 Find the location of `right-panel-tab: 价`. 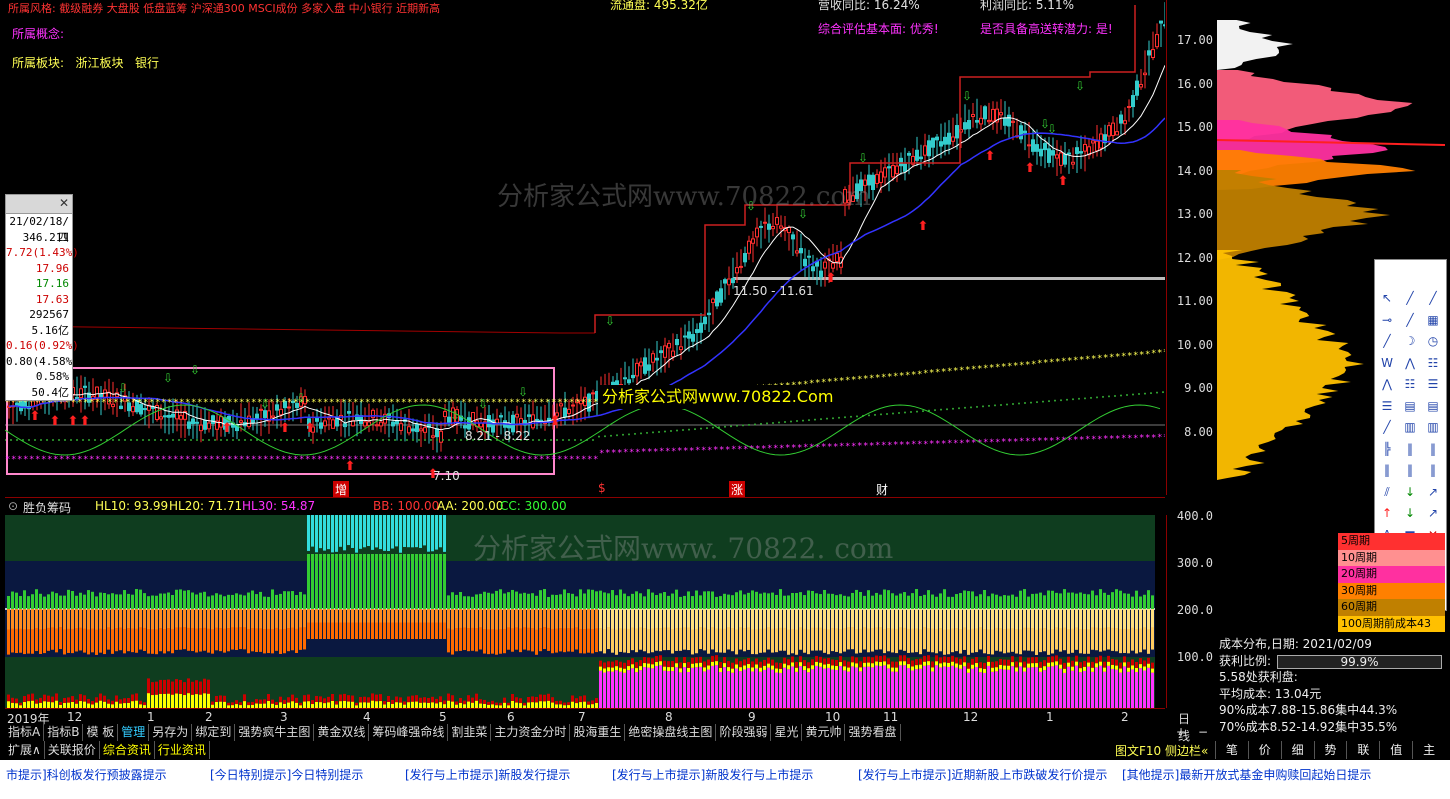

right-panel-tab: 价 is located at coordinates (1264, 750).